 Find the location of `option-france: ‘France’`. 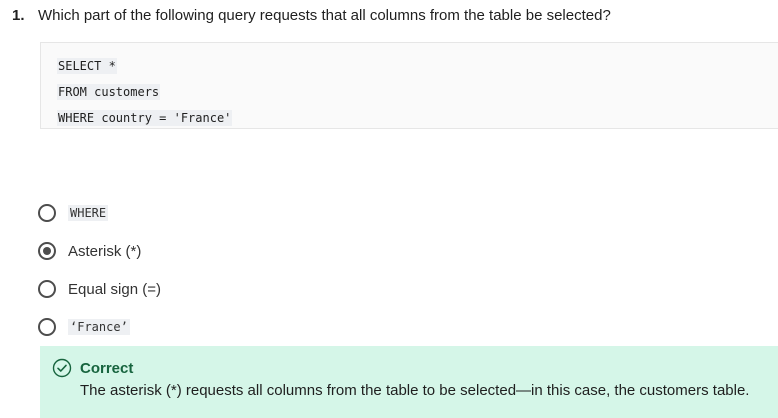

option-france: ‘France’ is located at coordinates (99, 327).